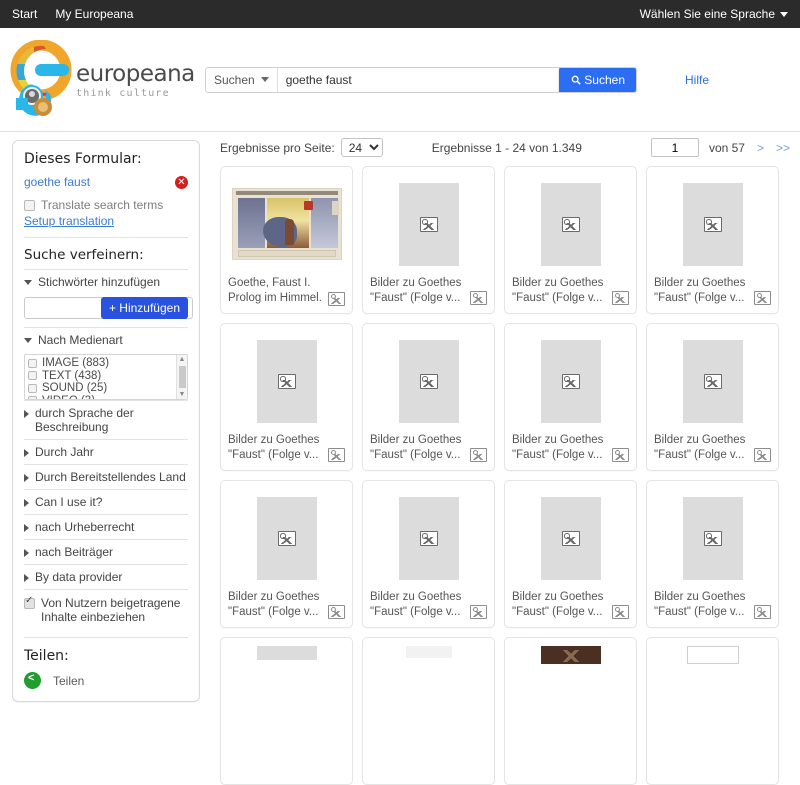 The width and height of the screenshot is (800, 785). What do you see at coordinates (106, 221) in the screenshot?
I see `setup-translation-link: Setup translation` at bounding box center [106, 221].